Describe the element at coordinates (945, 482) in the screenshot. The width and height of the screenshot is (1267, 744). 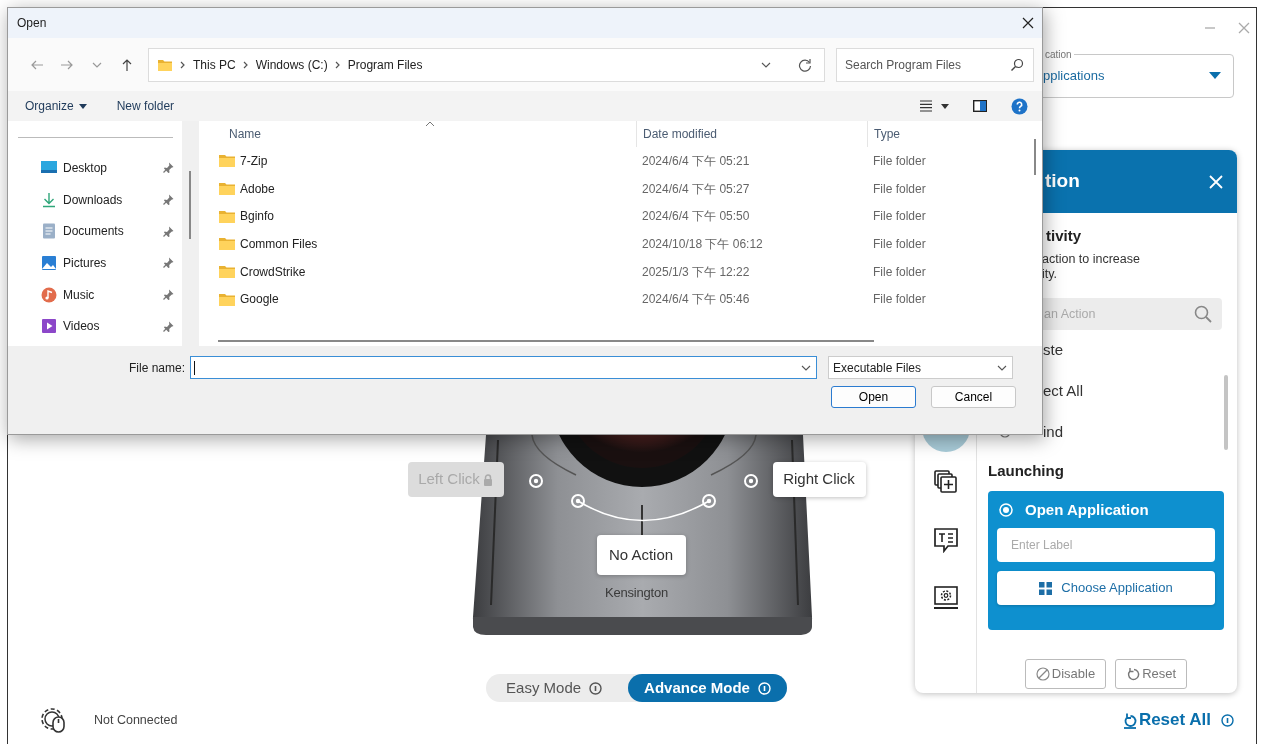
I see `add-window-icon` at that location.